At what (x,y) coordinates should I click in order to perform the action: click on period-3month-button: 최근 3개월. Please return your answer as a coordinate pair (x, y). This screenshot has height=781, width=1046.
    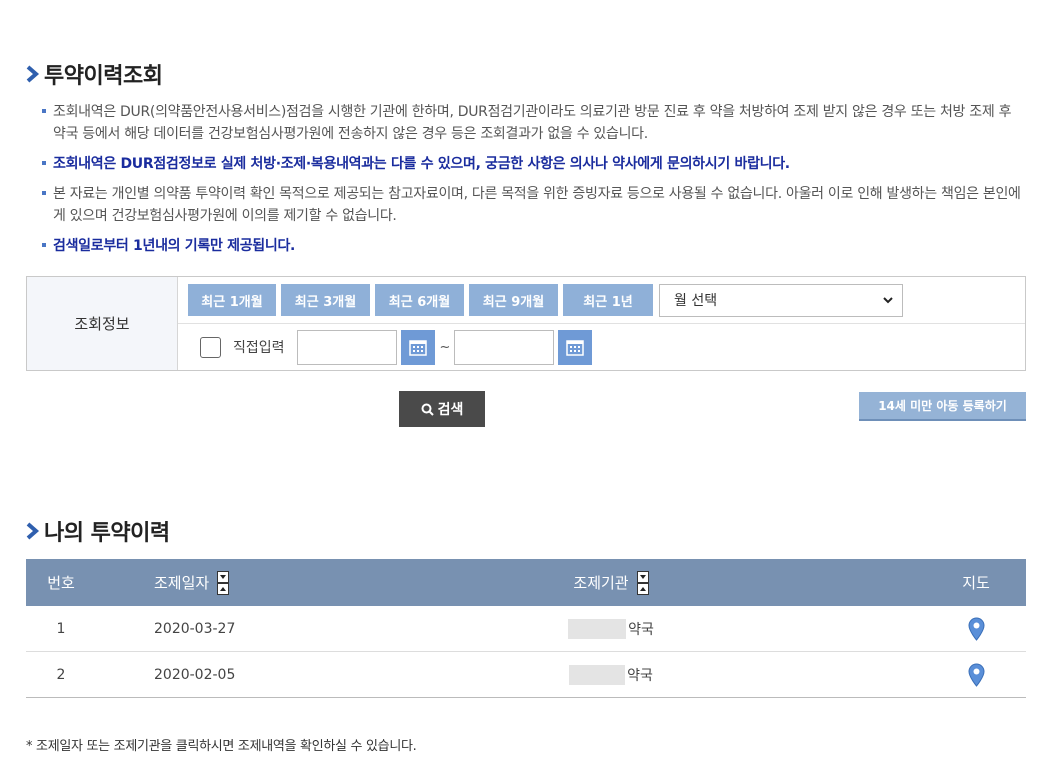
    Looking at the image, I should click on (325, 300).